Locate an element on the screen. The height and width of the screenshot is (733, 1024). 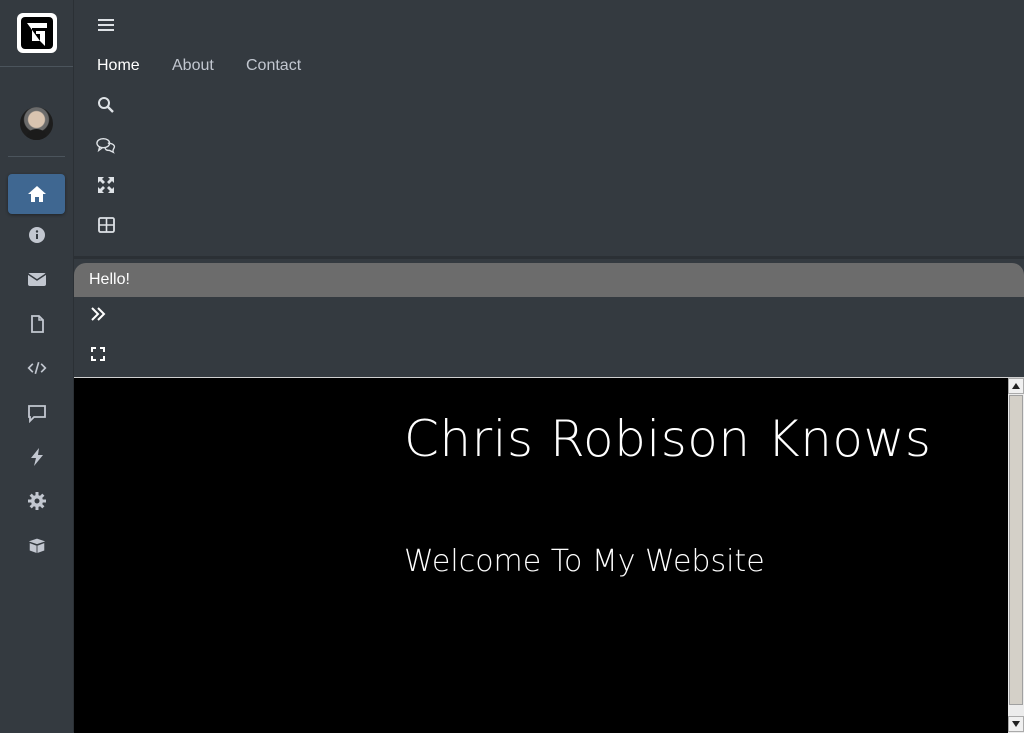
logo-icon is located at coordinates (37, 33).